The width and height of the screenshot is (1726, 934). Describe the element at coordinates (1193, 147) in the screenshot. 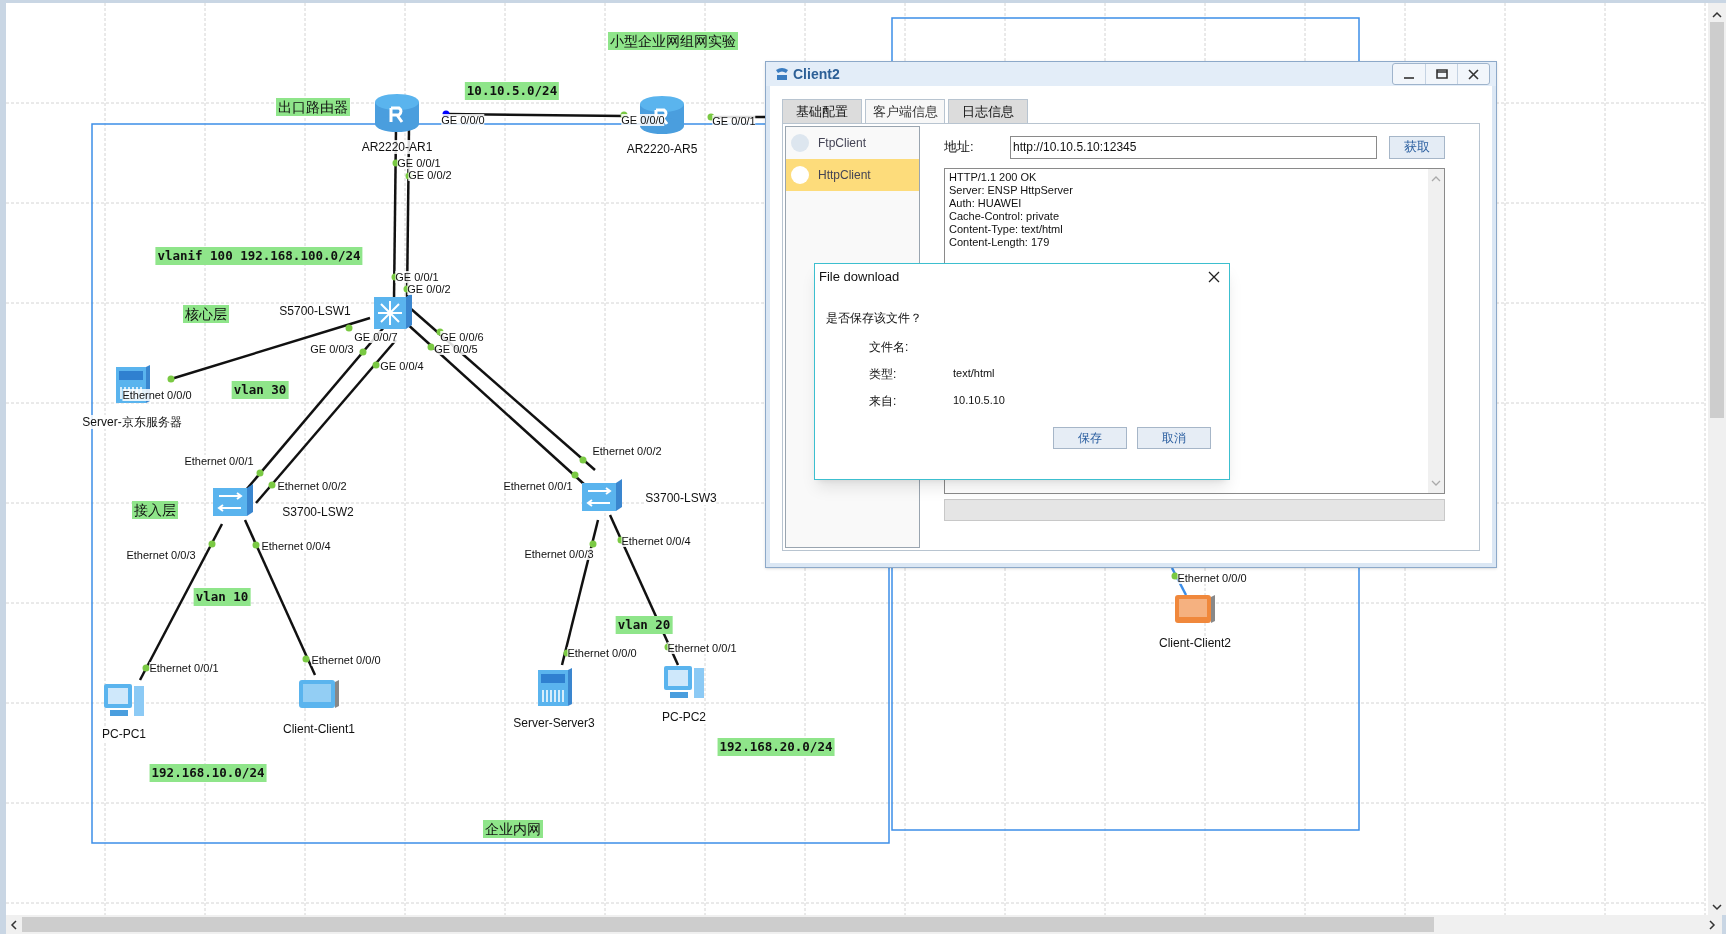

I see `address-field: http://10.10.5.10:12345` at that location.